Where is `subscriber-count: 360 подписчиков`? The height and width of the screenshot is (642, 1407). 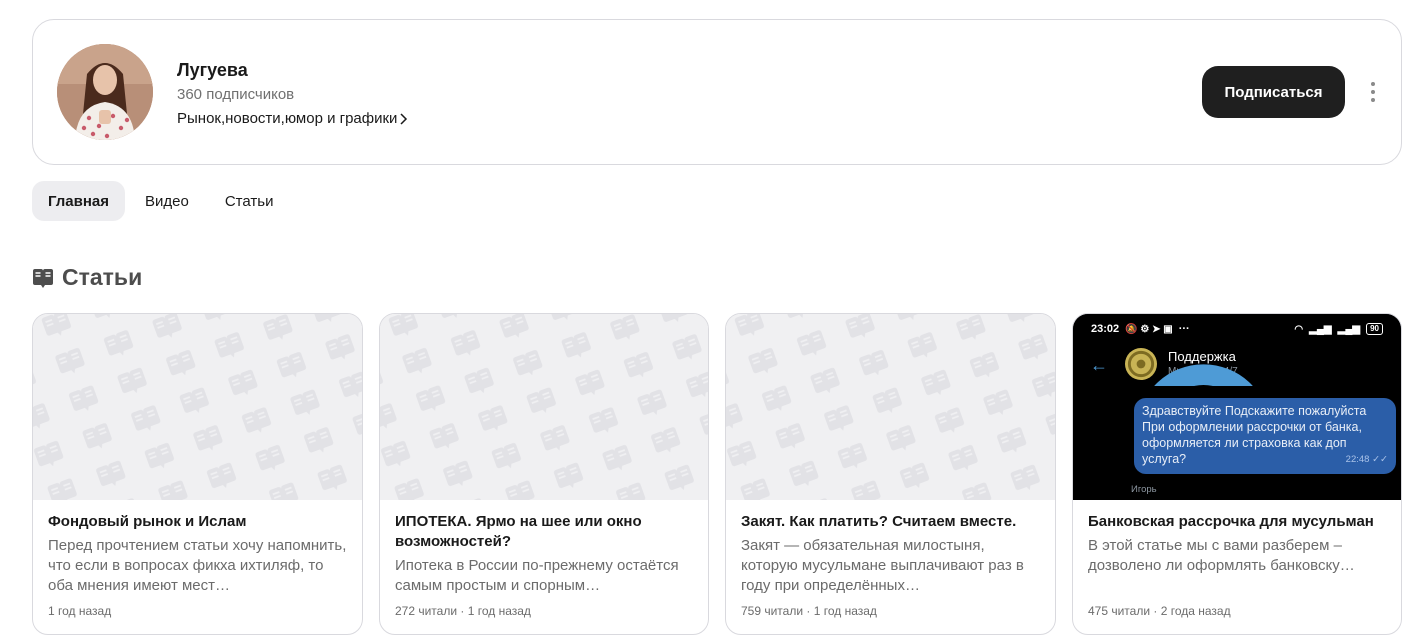 subscriber-count: 360 подписчиков is located at coordinates (236, 94).